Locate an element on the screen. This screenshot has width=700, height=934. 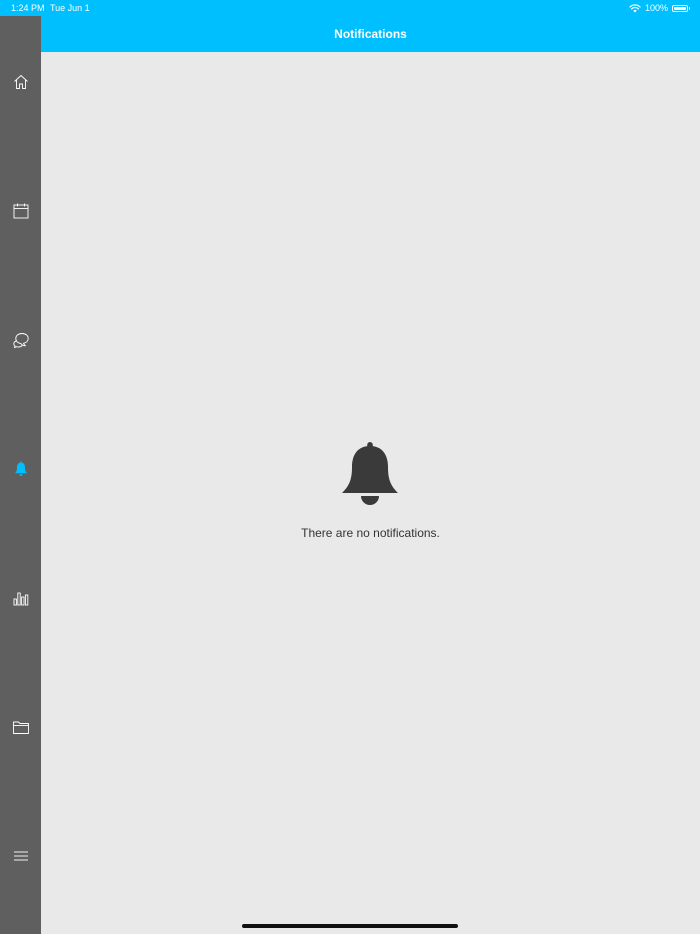
chat-bubbles-icon is located at coordinates (20, 341).